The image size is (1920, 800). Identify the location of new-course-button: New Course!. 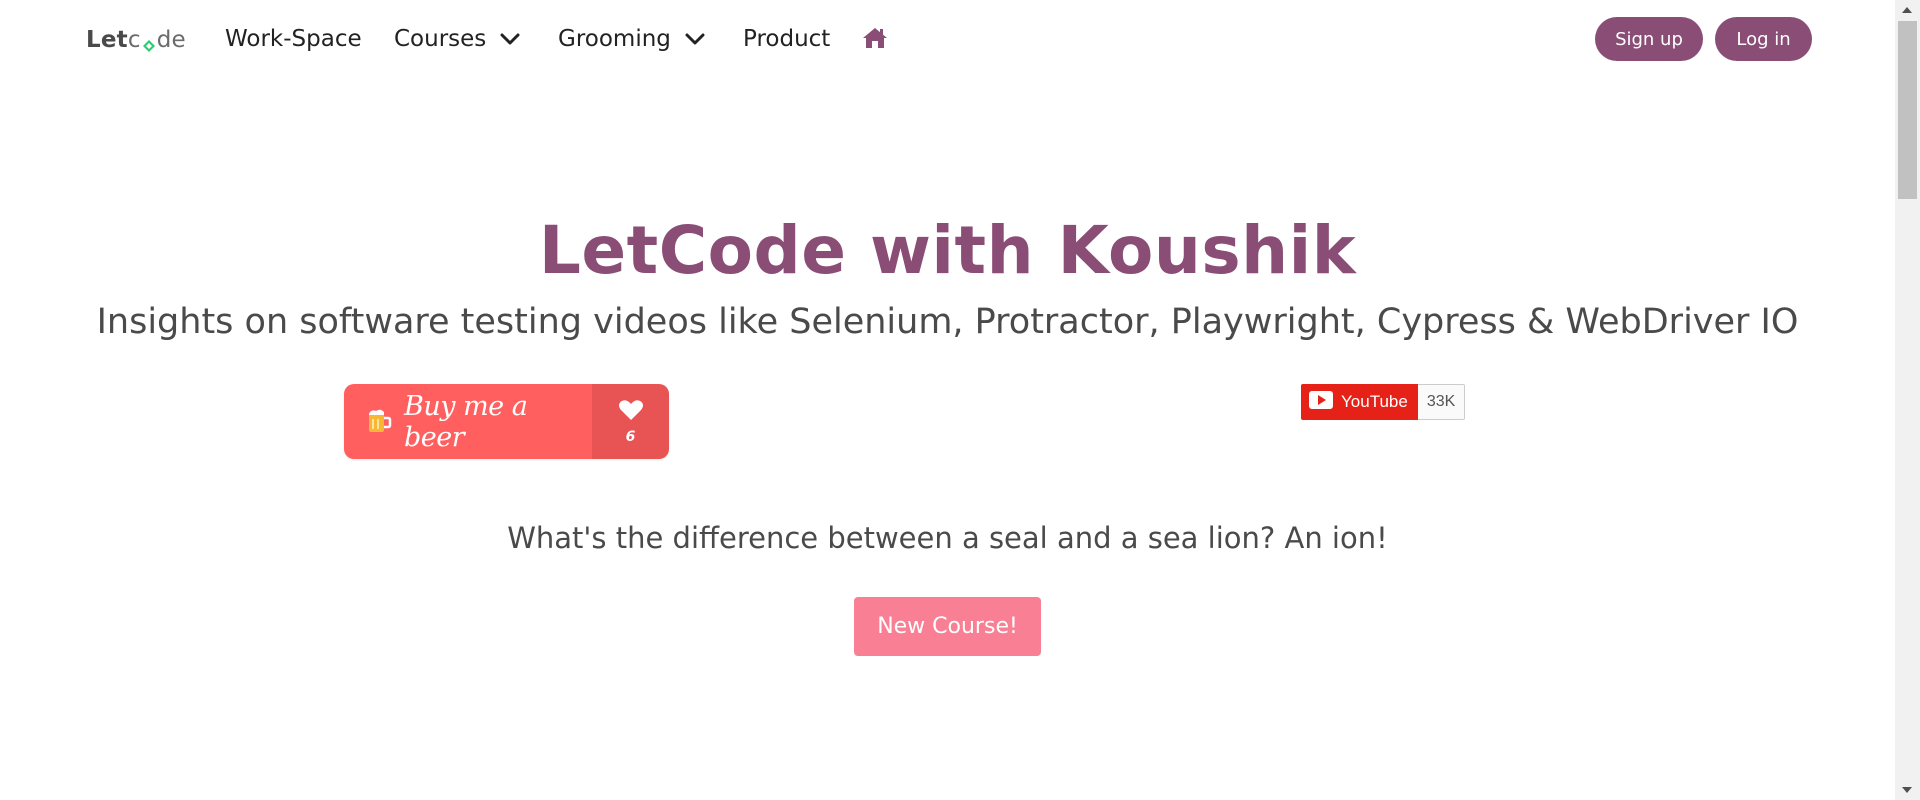
(947, 626).